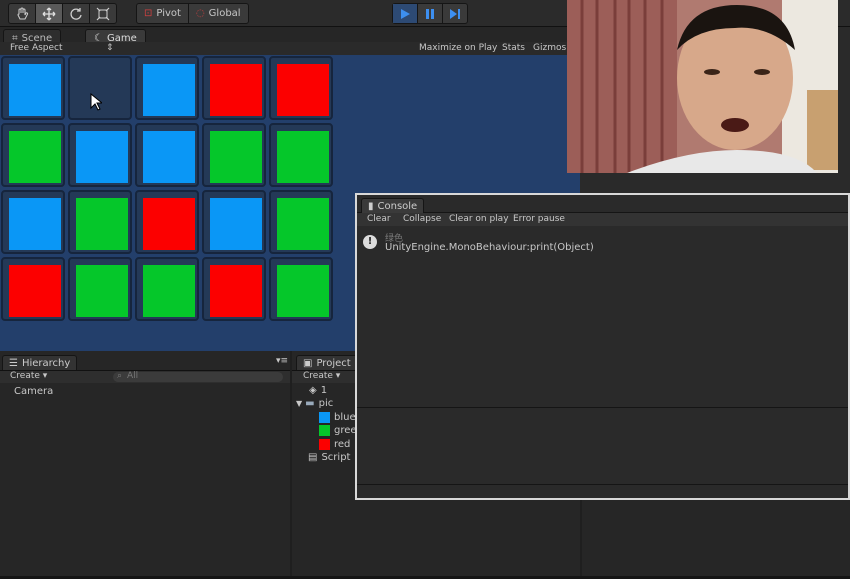  I want to click on move-icon, so click(49, 13).